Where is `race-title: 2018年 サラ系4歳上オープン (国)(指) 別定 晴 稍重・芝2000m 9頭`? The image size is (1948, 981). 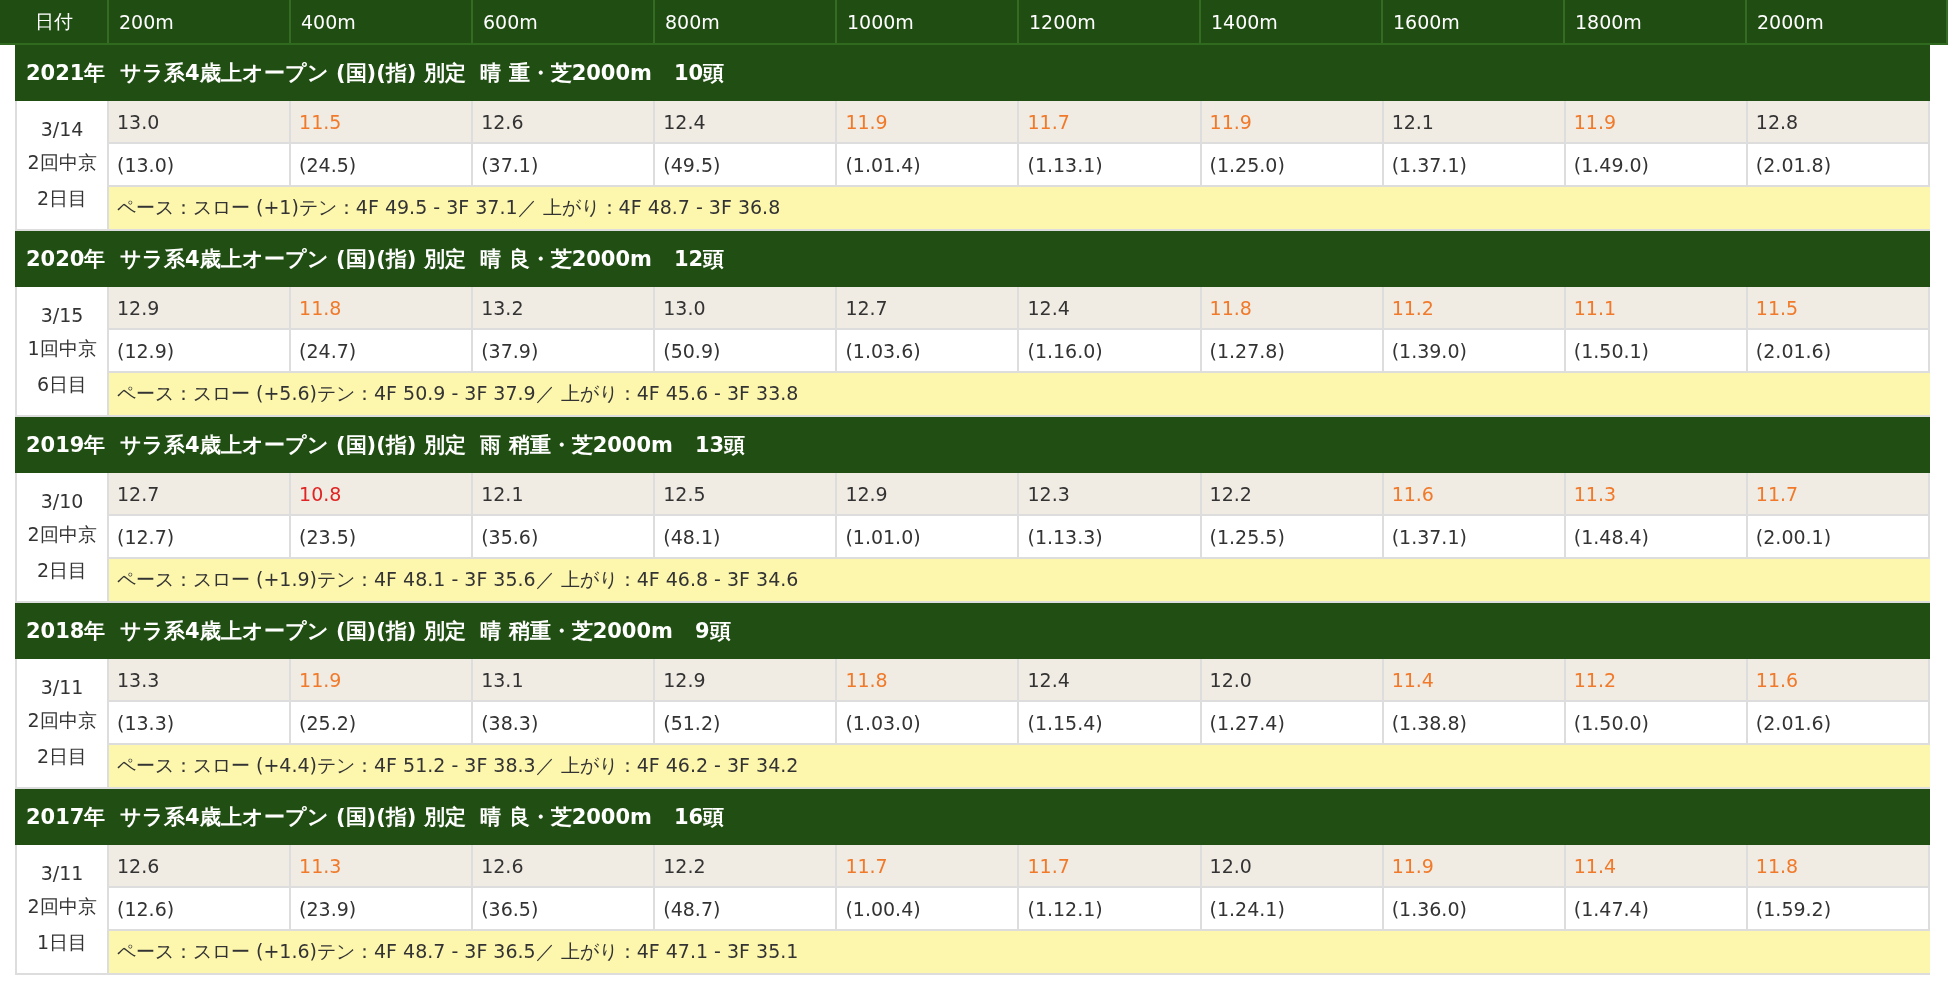 race-title: 2018年 サラ系4歳上オープン (国)(指) 別定 晴 稍重・芝2000m 9頭 is located at coordinates (972, 631).